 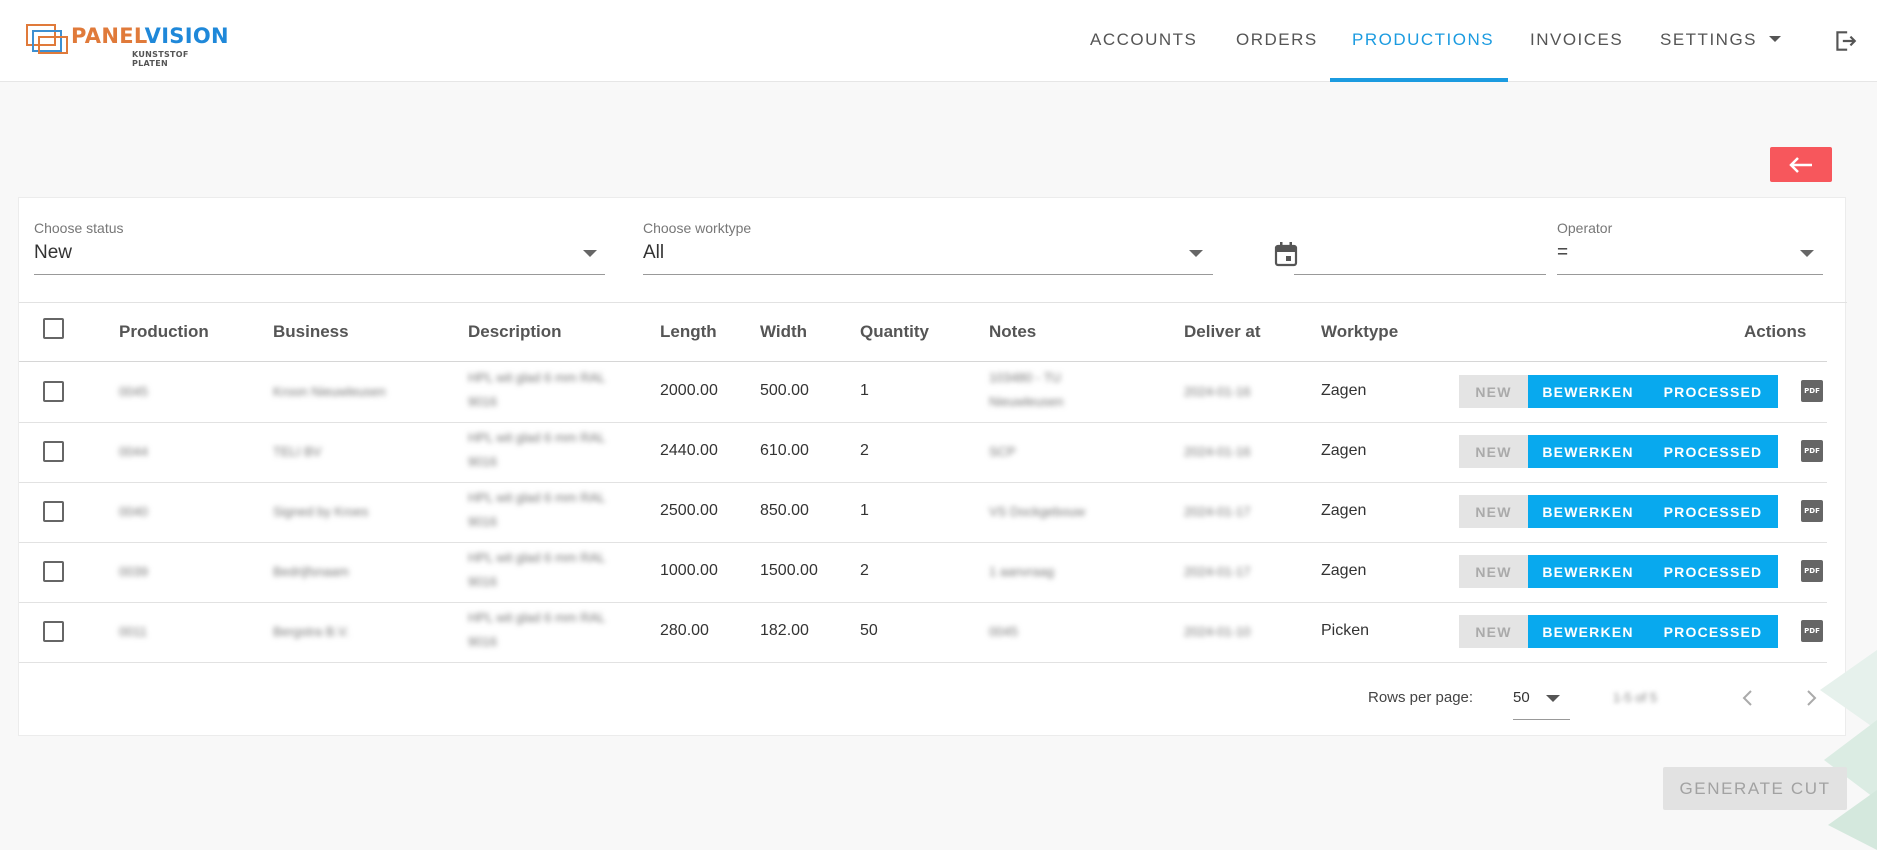 What do you see at coordinates (1359, 332) in the screenshot?
I see `col-worktype: Worktype` at bounding box center [1359, 332].